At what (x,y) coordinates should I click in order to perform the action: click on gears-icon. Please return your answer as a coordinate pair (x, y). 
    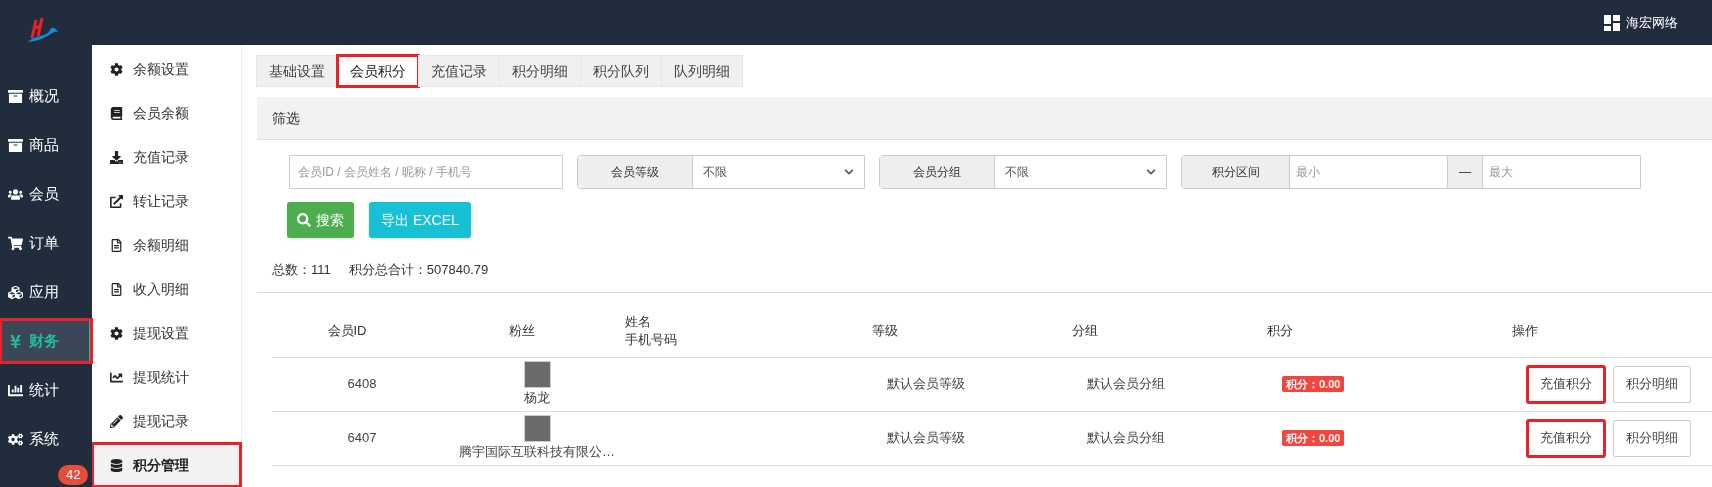
    Looking at the image, I should click on (15, 439).